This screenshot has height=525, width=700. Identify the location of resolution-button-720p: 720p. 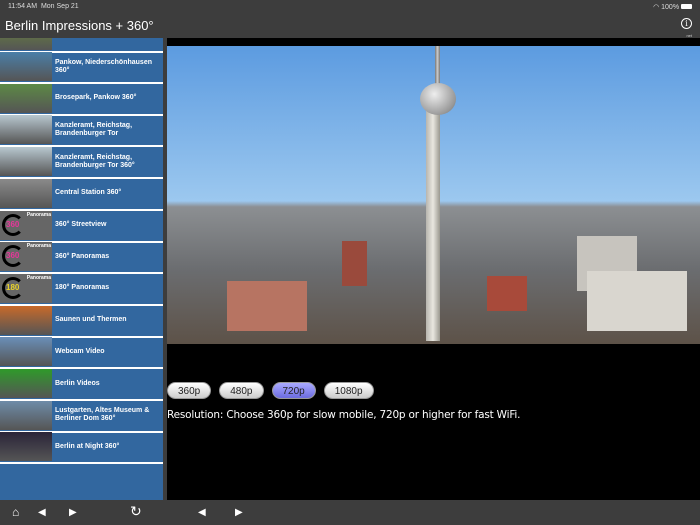
(293, 390).